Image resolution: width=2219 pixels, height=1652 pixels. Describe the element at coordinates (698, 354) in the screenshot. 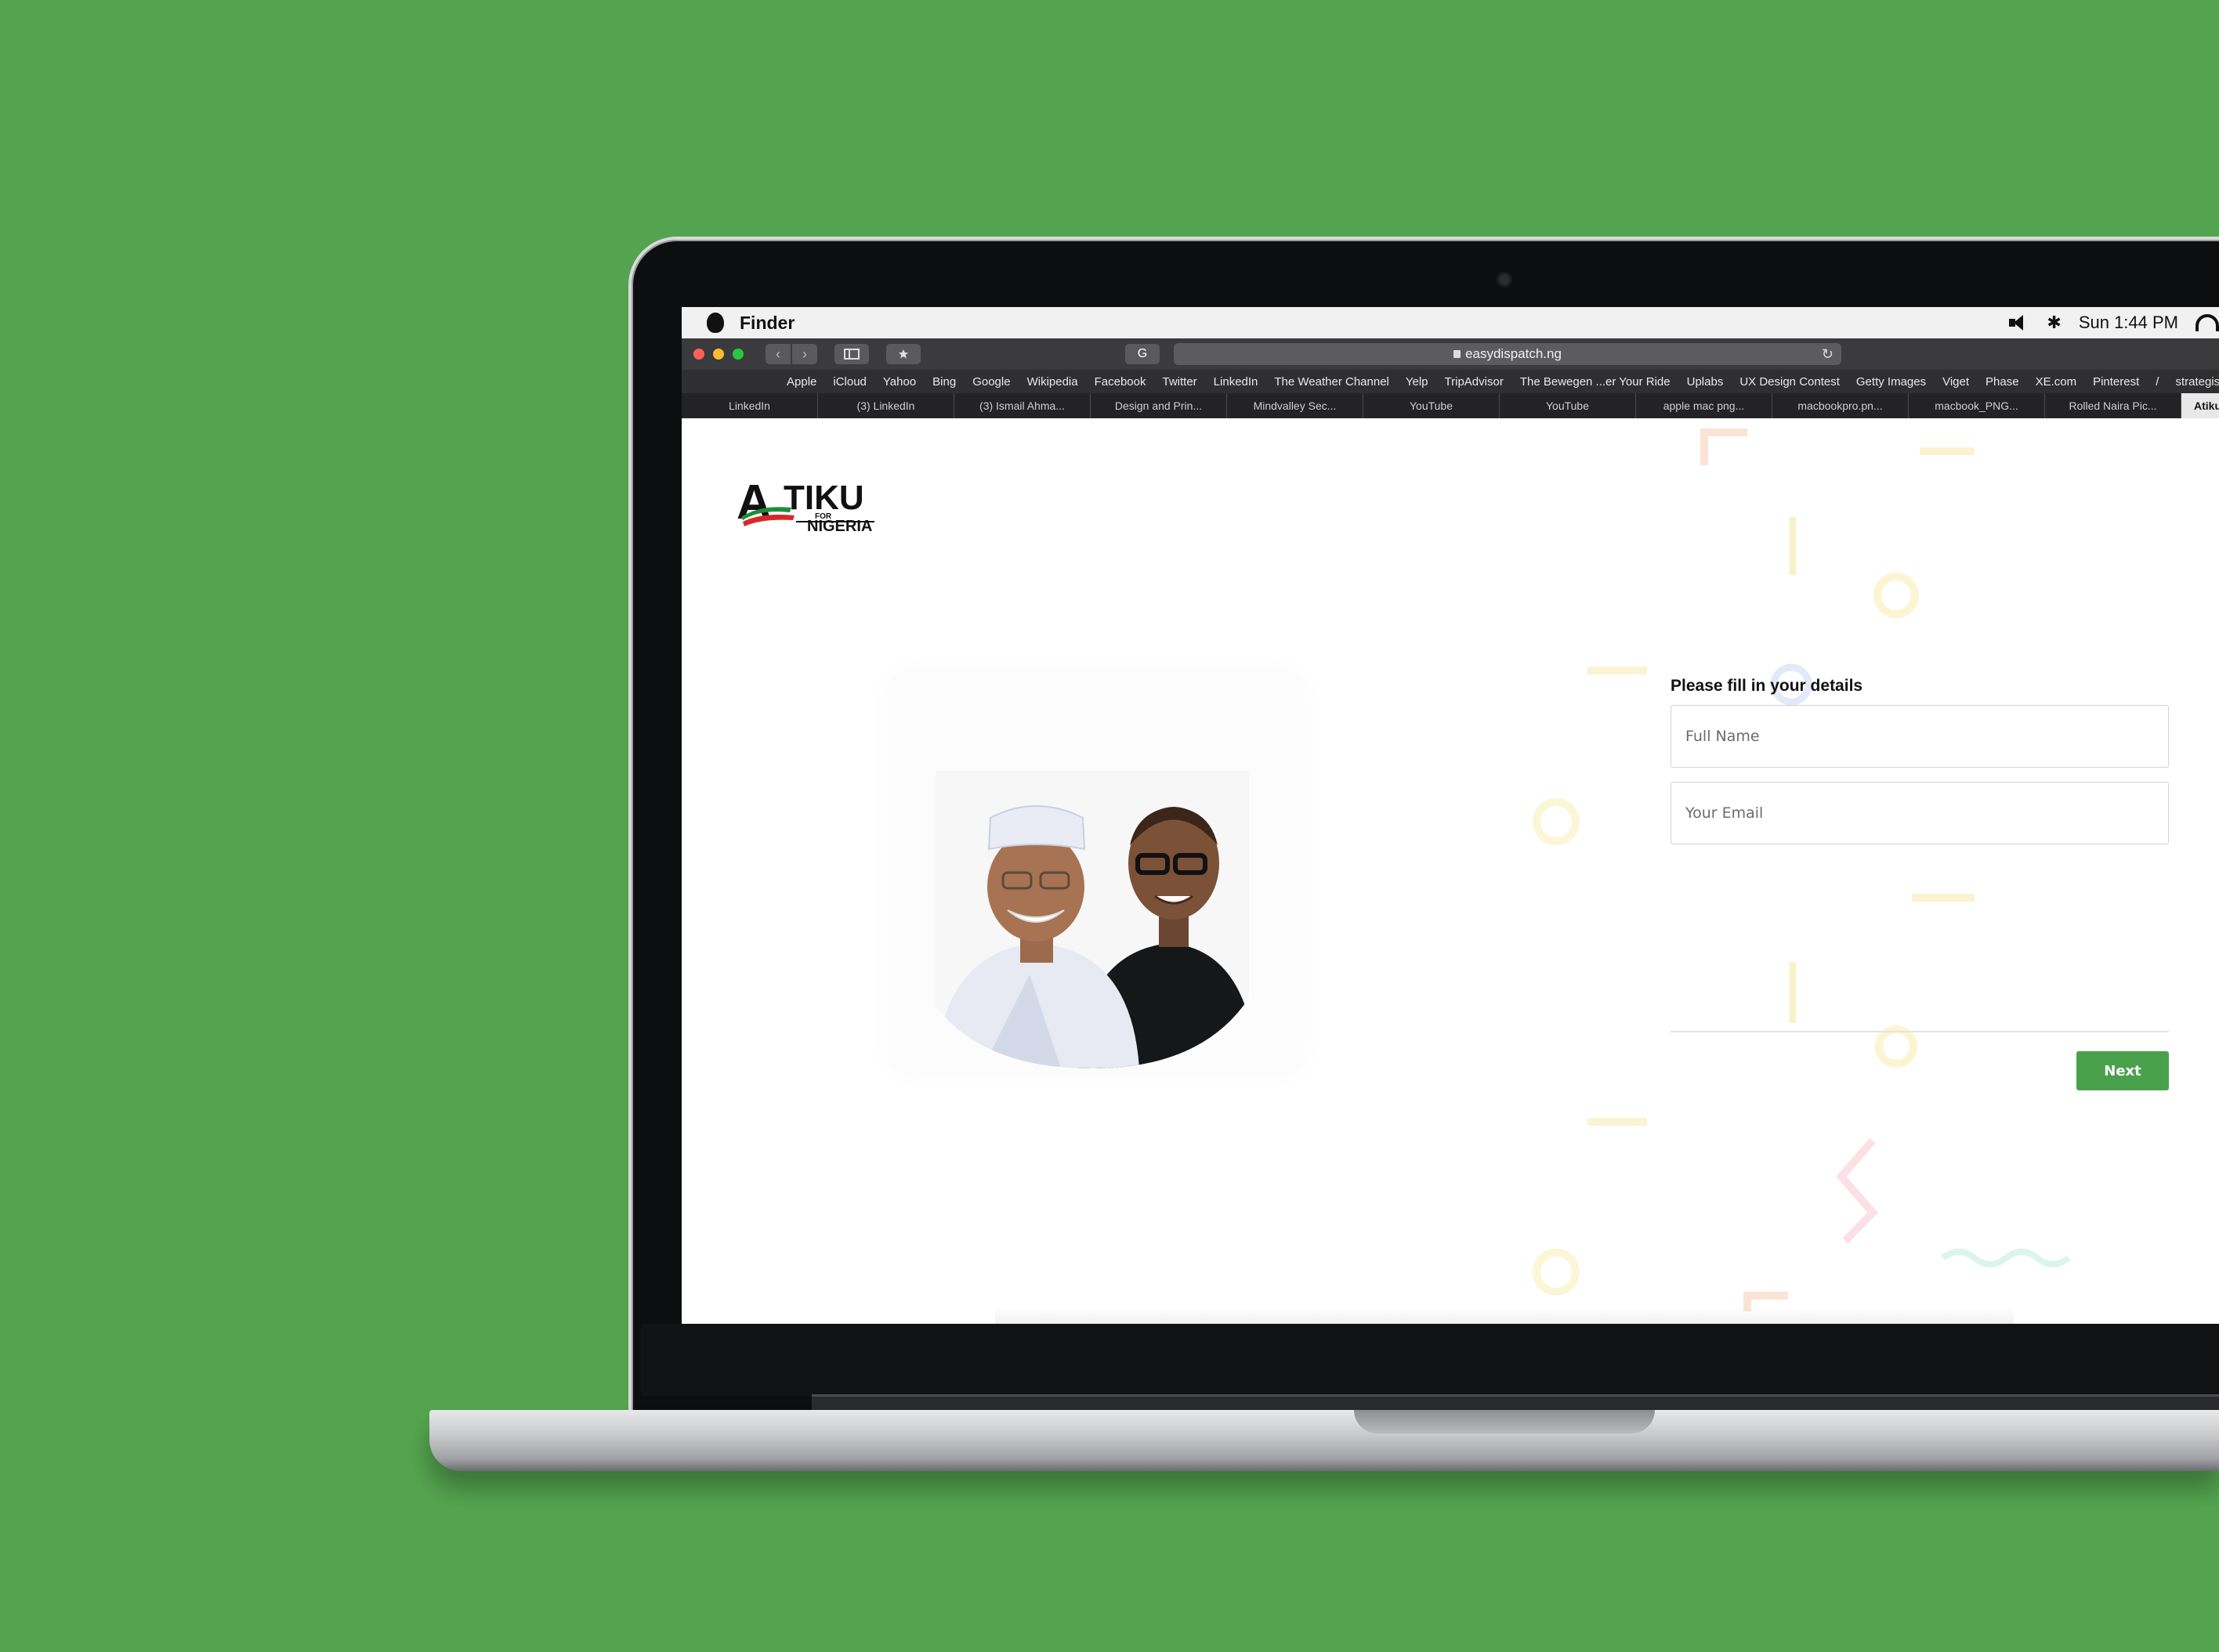

I see `close-window-button` at that location.